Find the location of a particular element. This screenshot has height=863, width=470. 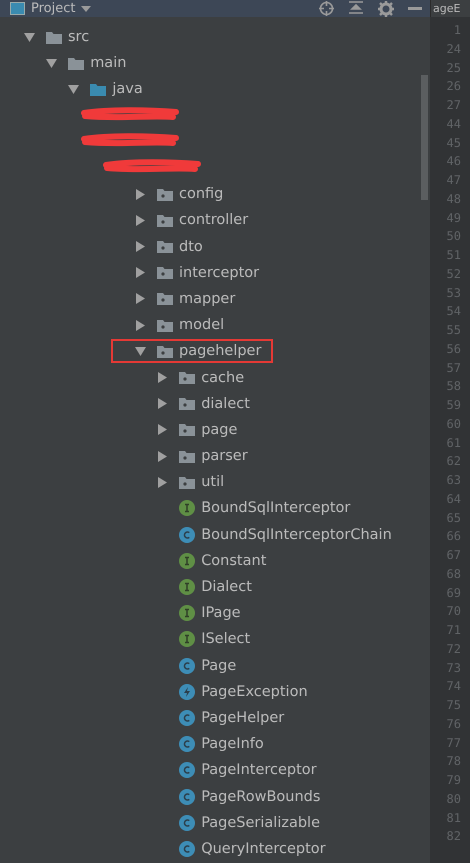

tree-item: Dialect is located at coordinates (226, 587).